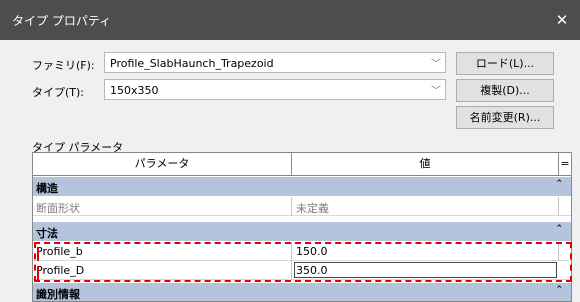 Image resolution: width=580 pixels, height=302 pixels. I want to click on table-row: 断面形状 未定義, so click(302, 206).